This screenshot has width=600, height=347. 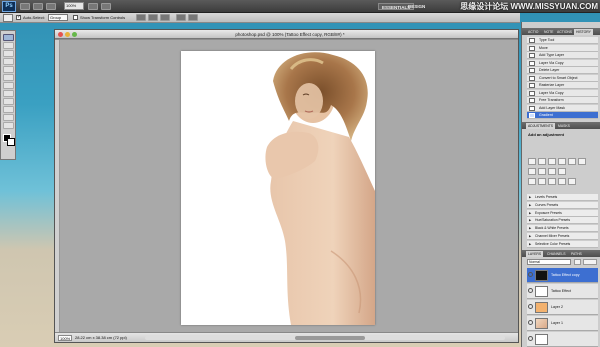 What do you see at coordinates (38, 6) in the screenshot?
I see `mini-bridge-icon` at bounding box center [38, 6].